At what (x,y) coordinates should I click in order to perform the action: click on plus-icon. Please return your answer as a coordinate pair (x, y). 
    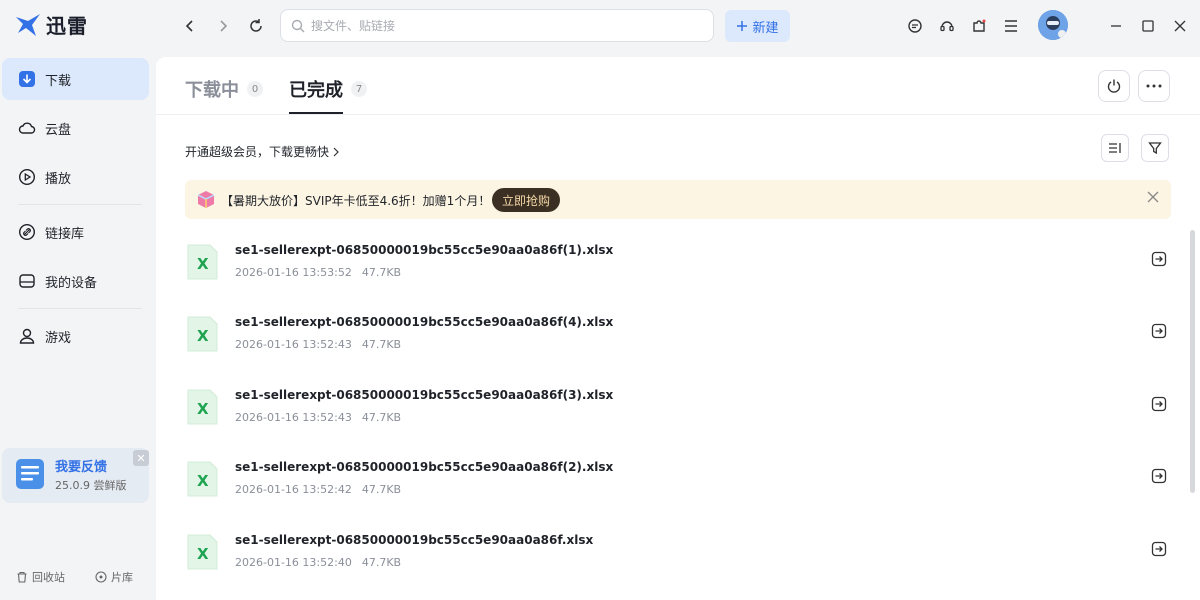
    Looking at the image, I should click on (742, 26).